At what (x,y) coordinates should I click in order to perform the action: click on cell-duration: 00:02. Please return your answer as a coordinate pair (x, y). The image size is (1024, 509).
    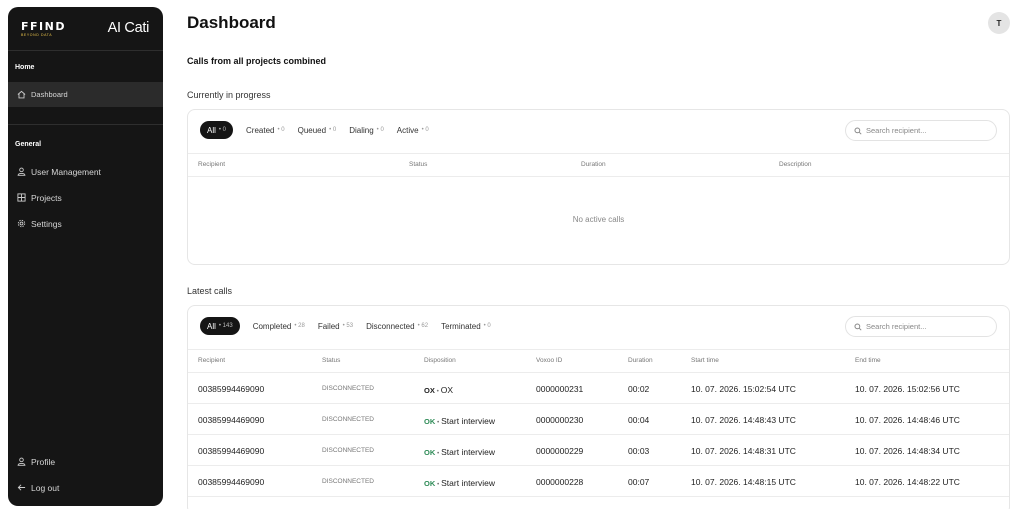
    Looking at the image, I should click on (639, 389).